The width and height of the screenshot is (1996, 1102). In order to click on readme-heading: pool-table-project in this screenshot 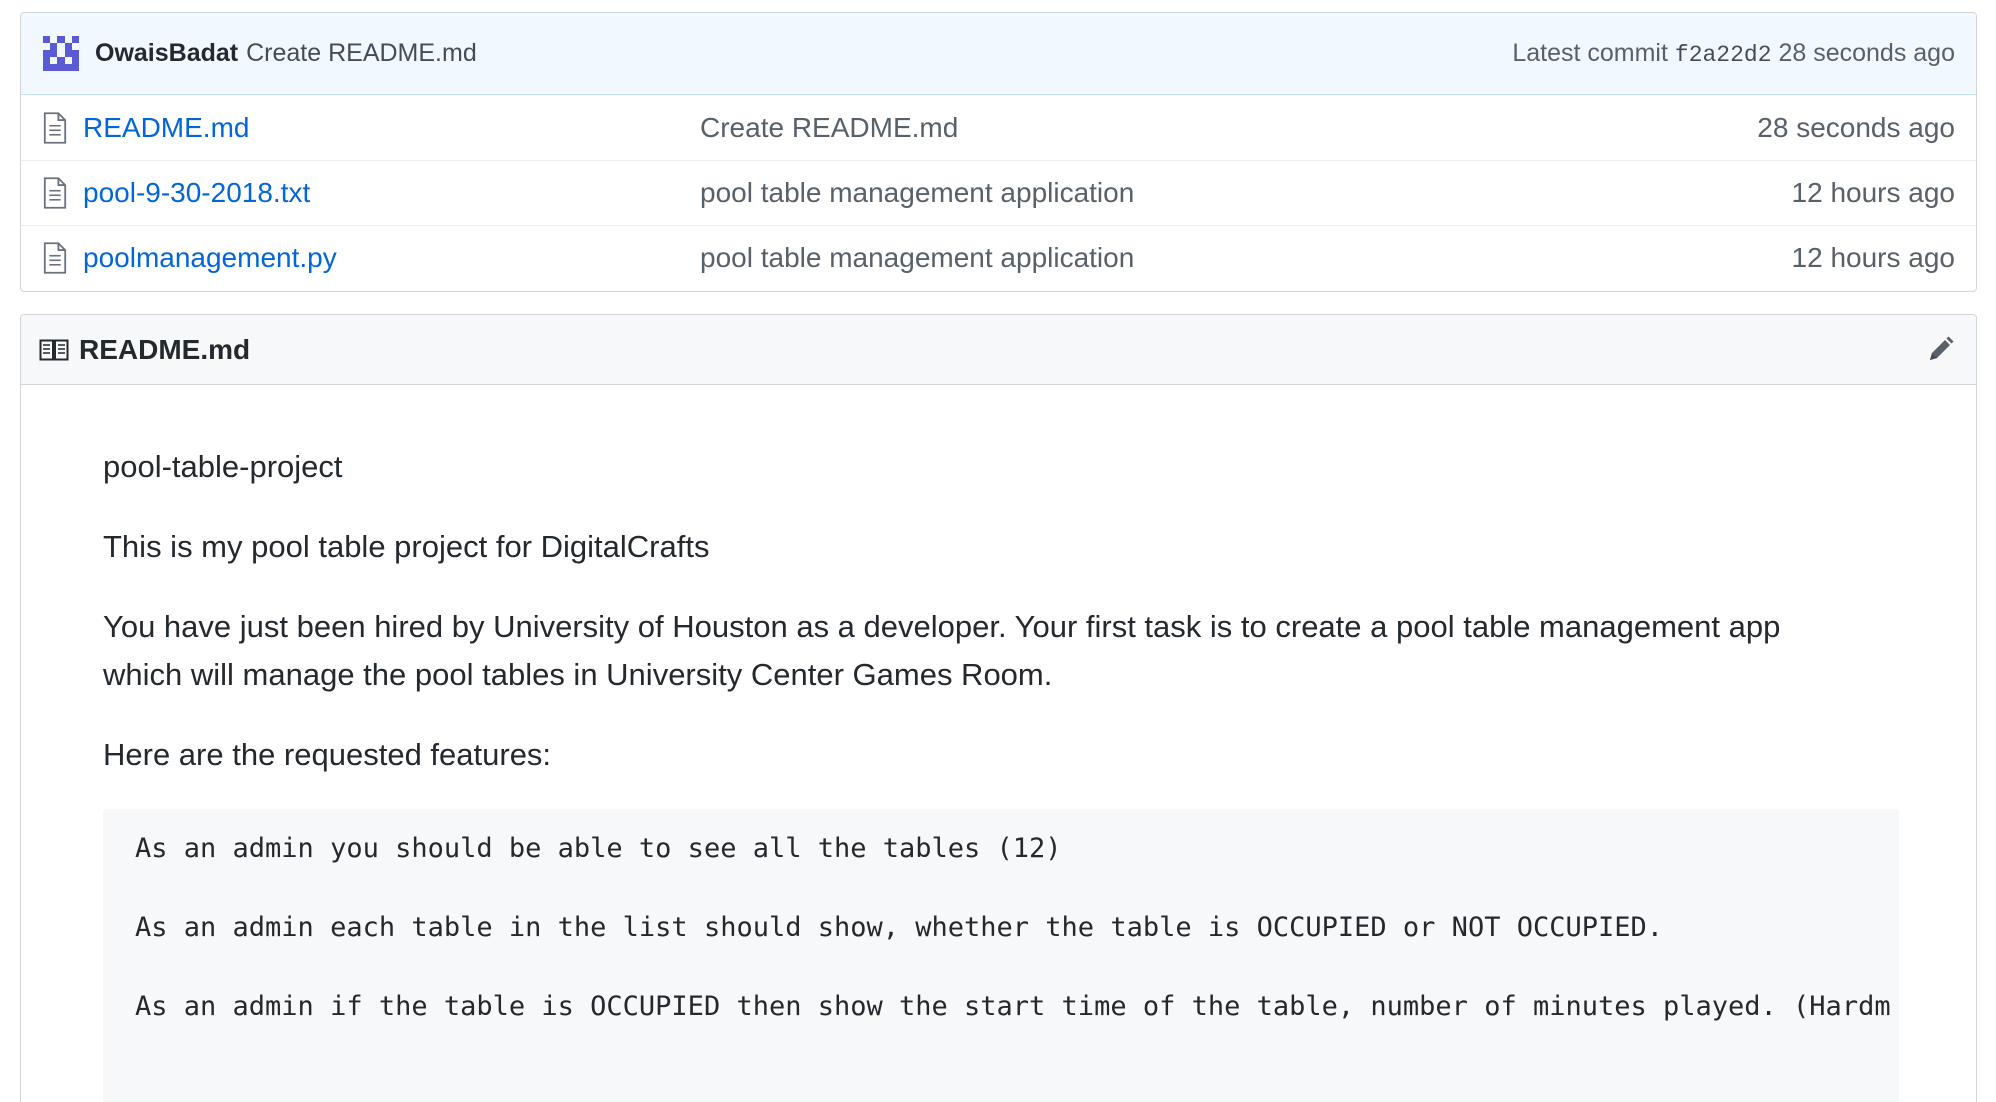, I will do `click(223, 466)`.